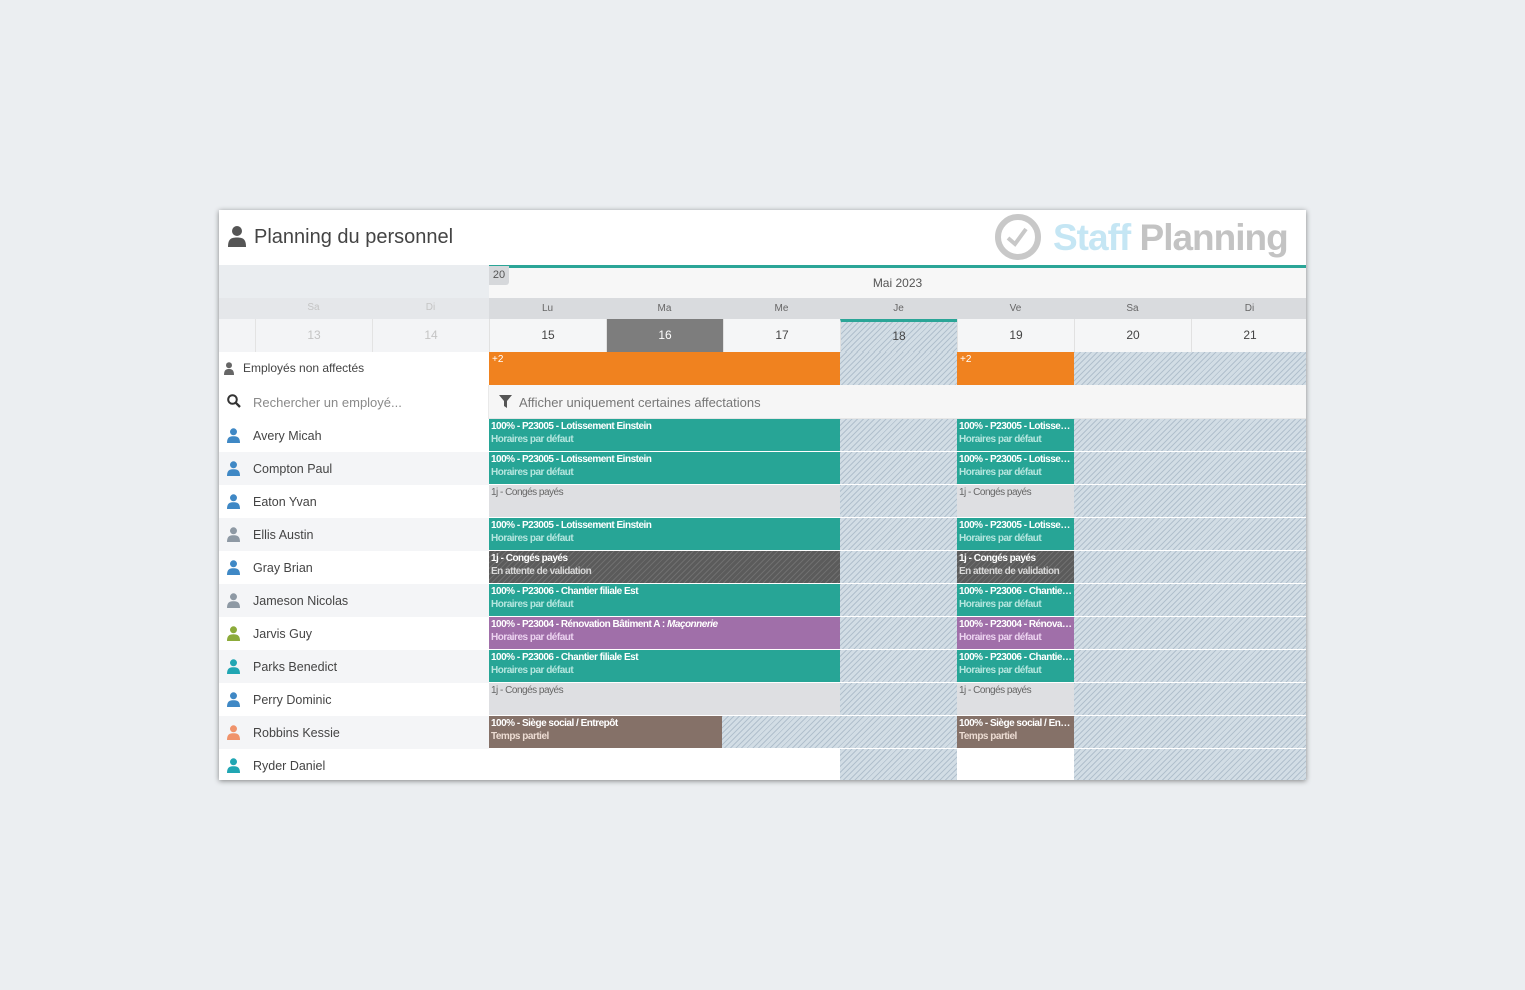 The image size is (1525, 990). What do you see at coordinates (605, 723) in the screenshot?
I see `assignment-title: 100% - Siège social / Entrepôt` at bounding box center [605, 723].